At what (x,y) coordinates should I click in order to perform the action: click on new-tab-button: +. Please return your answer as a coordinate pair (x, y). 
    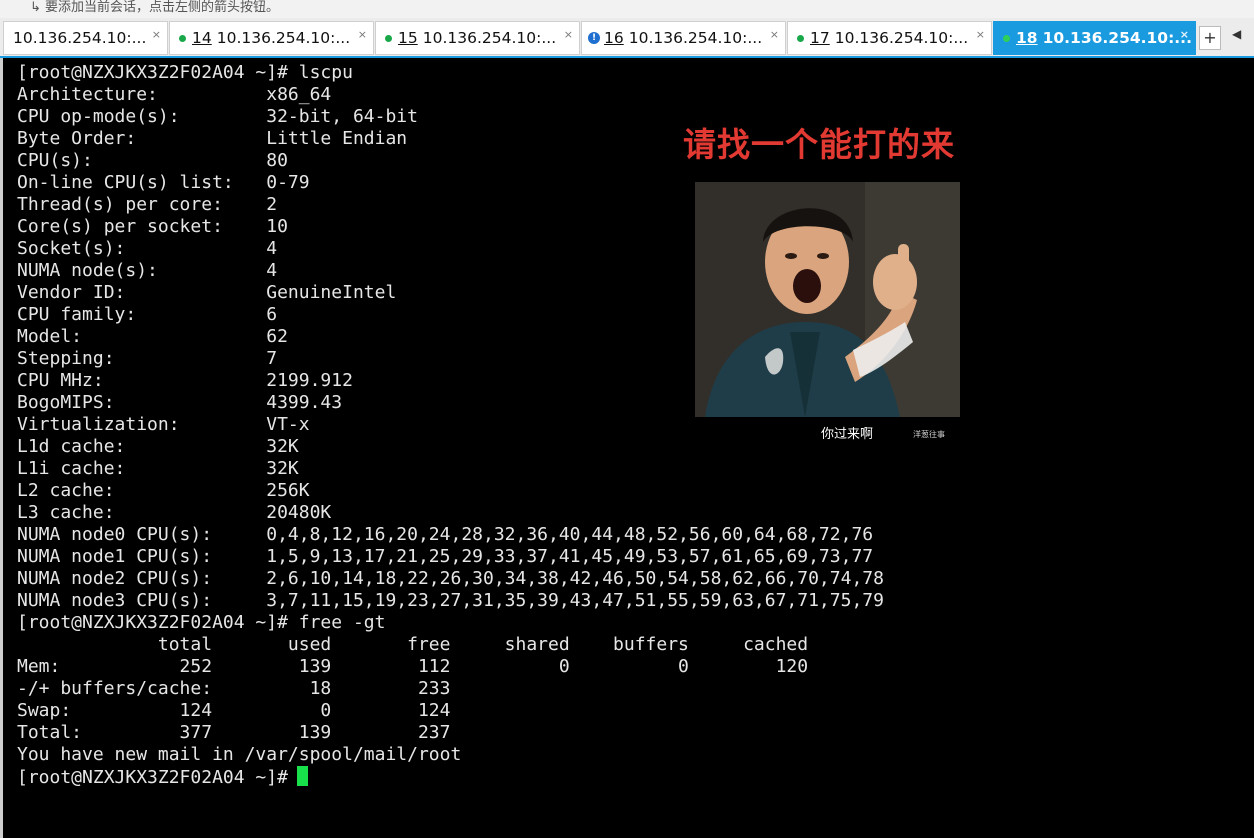
    Looking at the image, I should click on (1210, 38).